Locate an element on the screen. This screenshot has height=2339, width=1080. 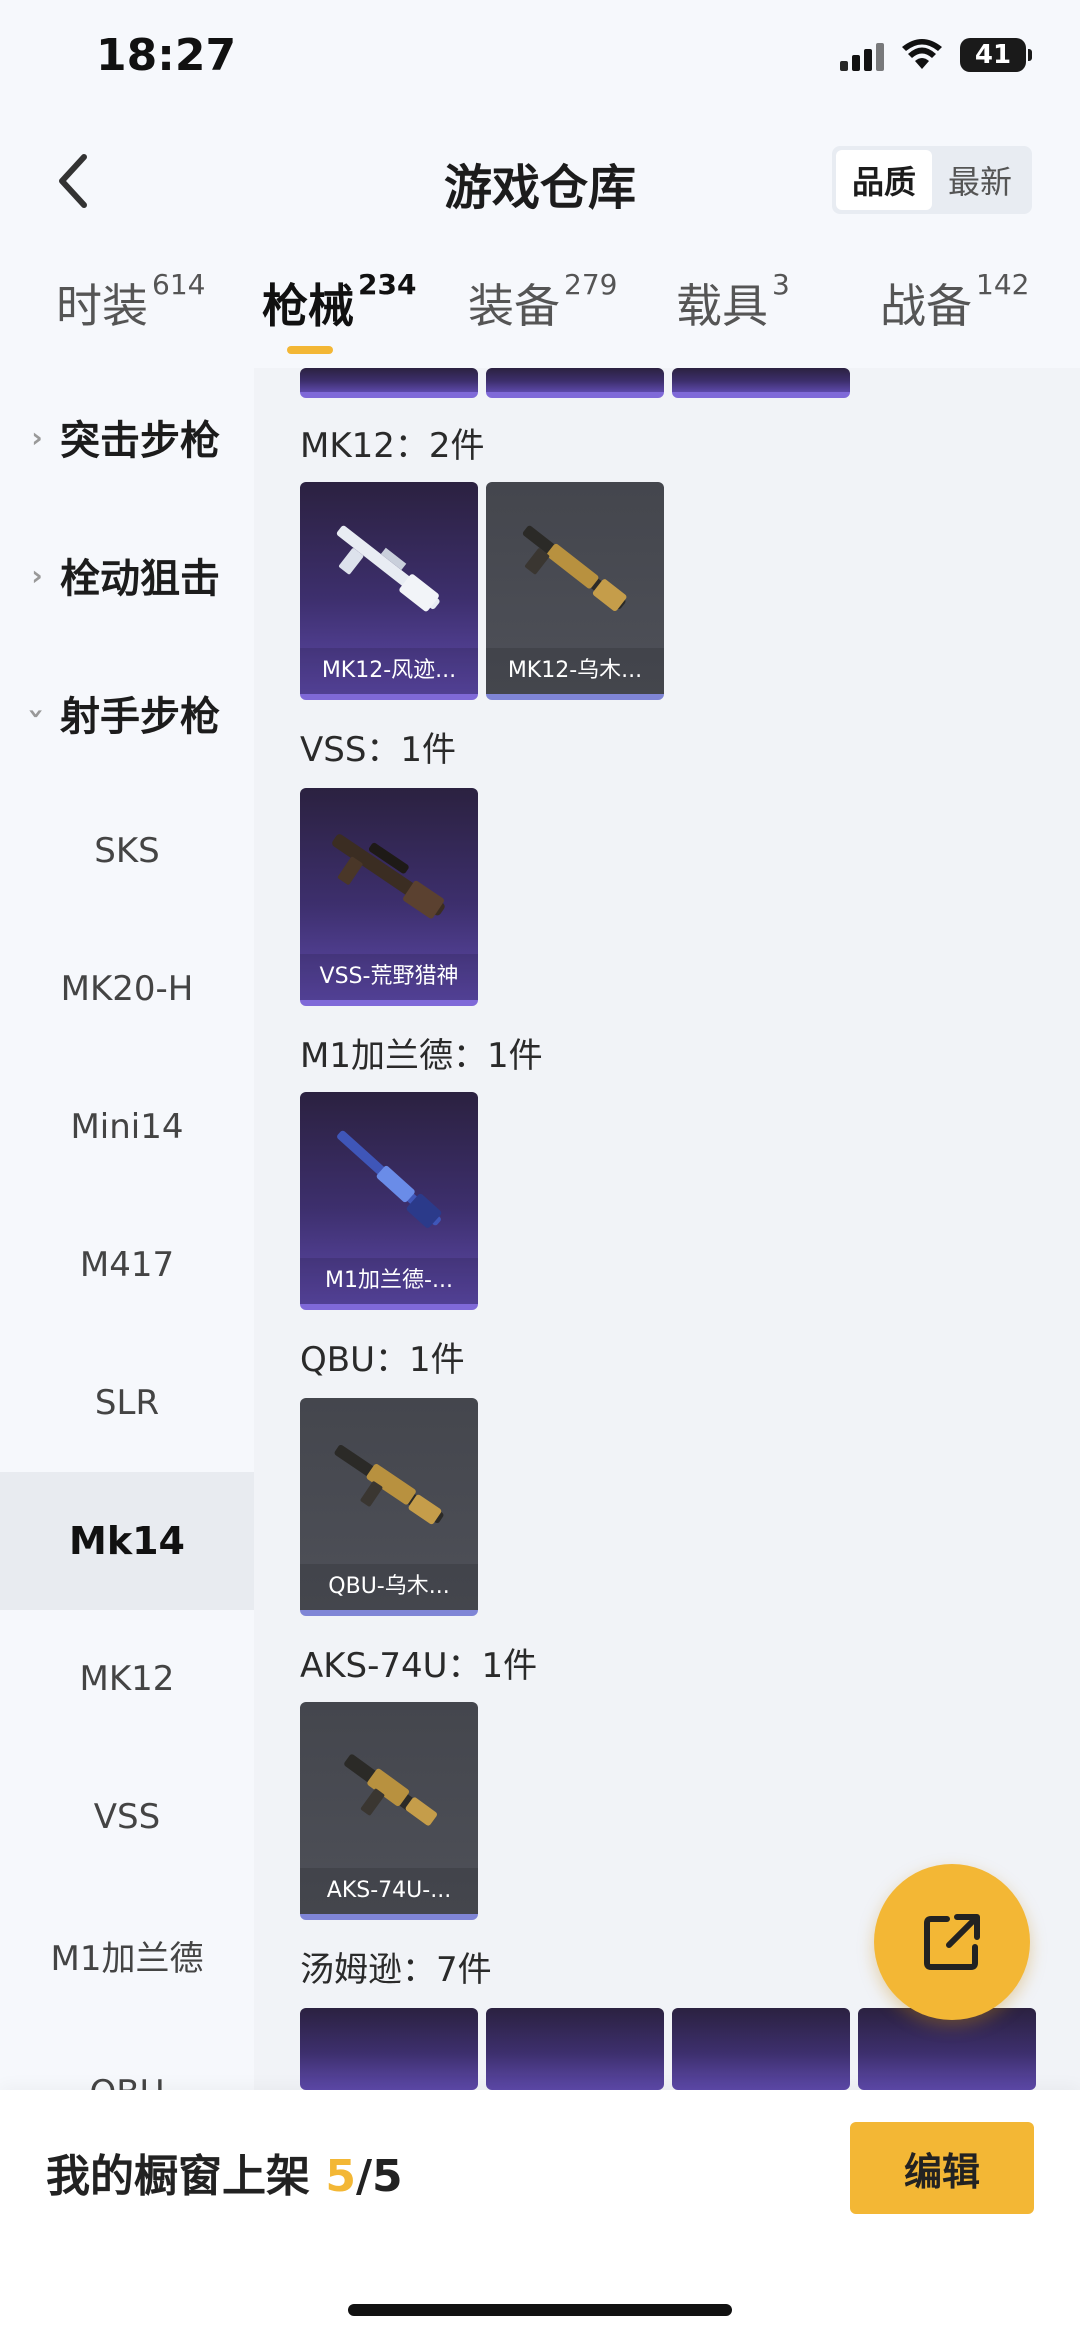
tab-supplies: 战备 142 is located at coordinates (954, 302).